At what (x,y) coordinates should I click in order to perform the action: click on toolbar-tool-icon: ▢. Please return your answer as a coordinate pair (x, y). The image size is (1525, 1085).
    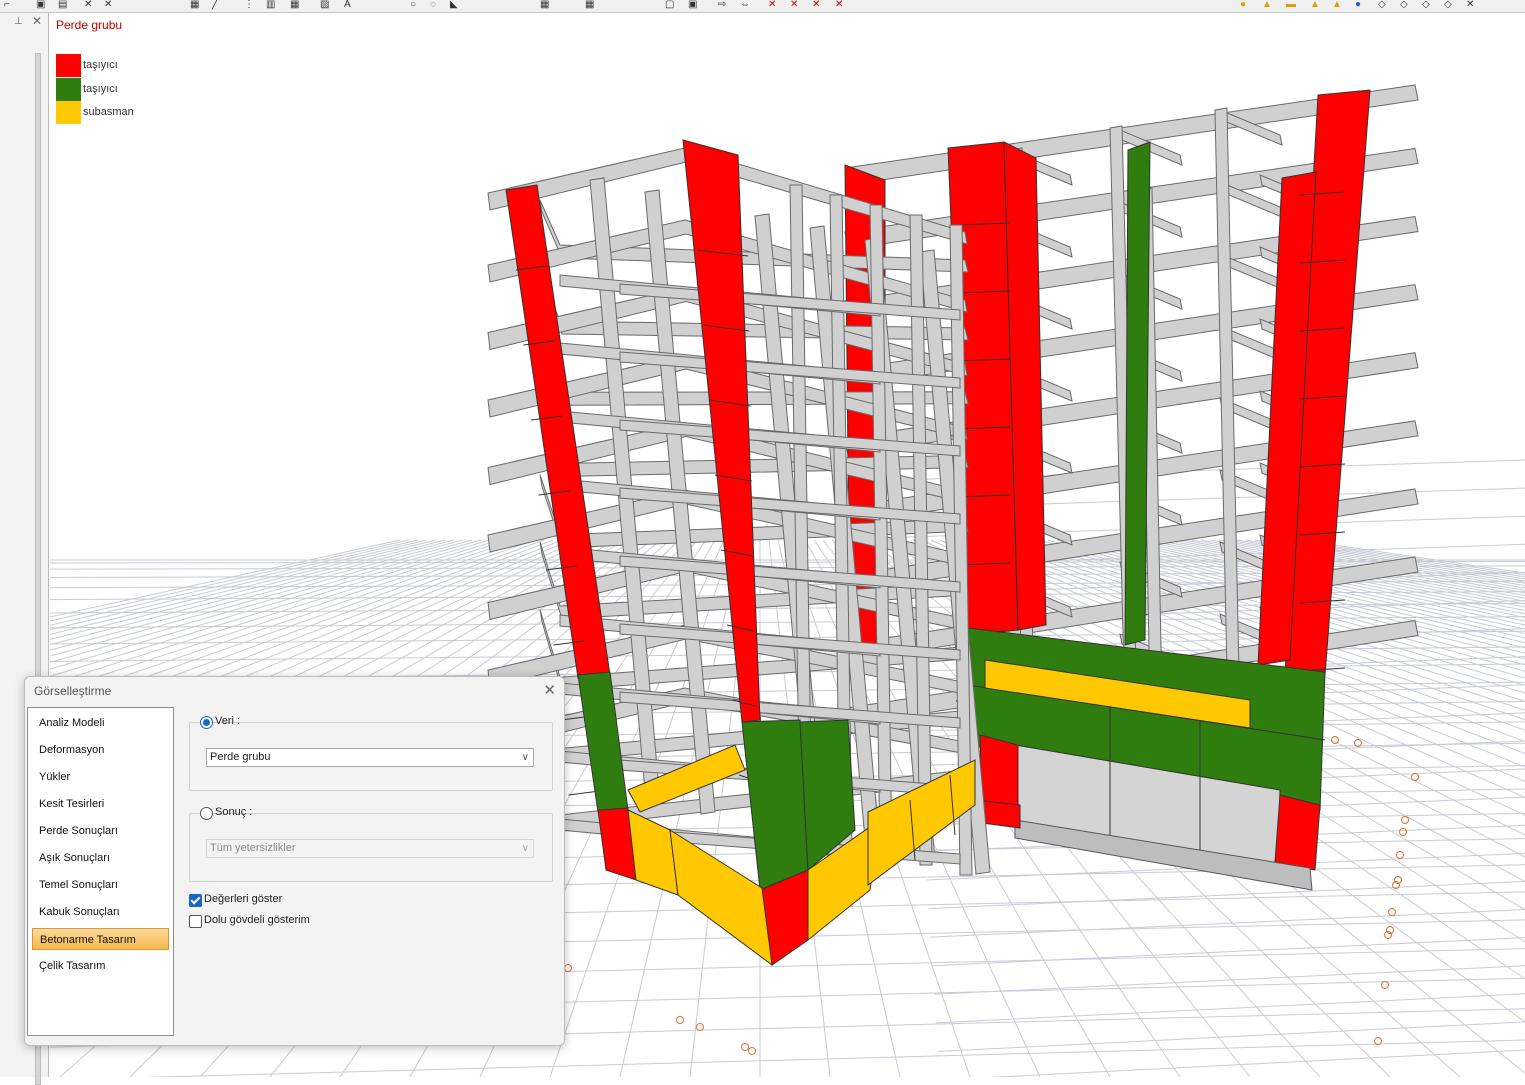
    Looking at the image, I should click on (669, 5).